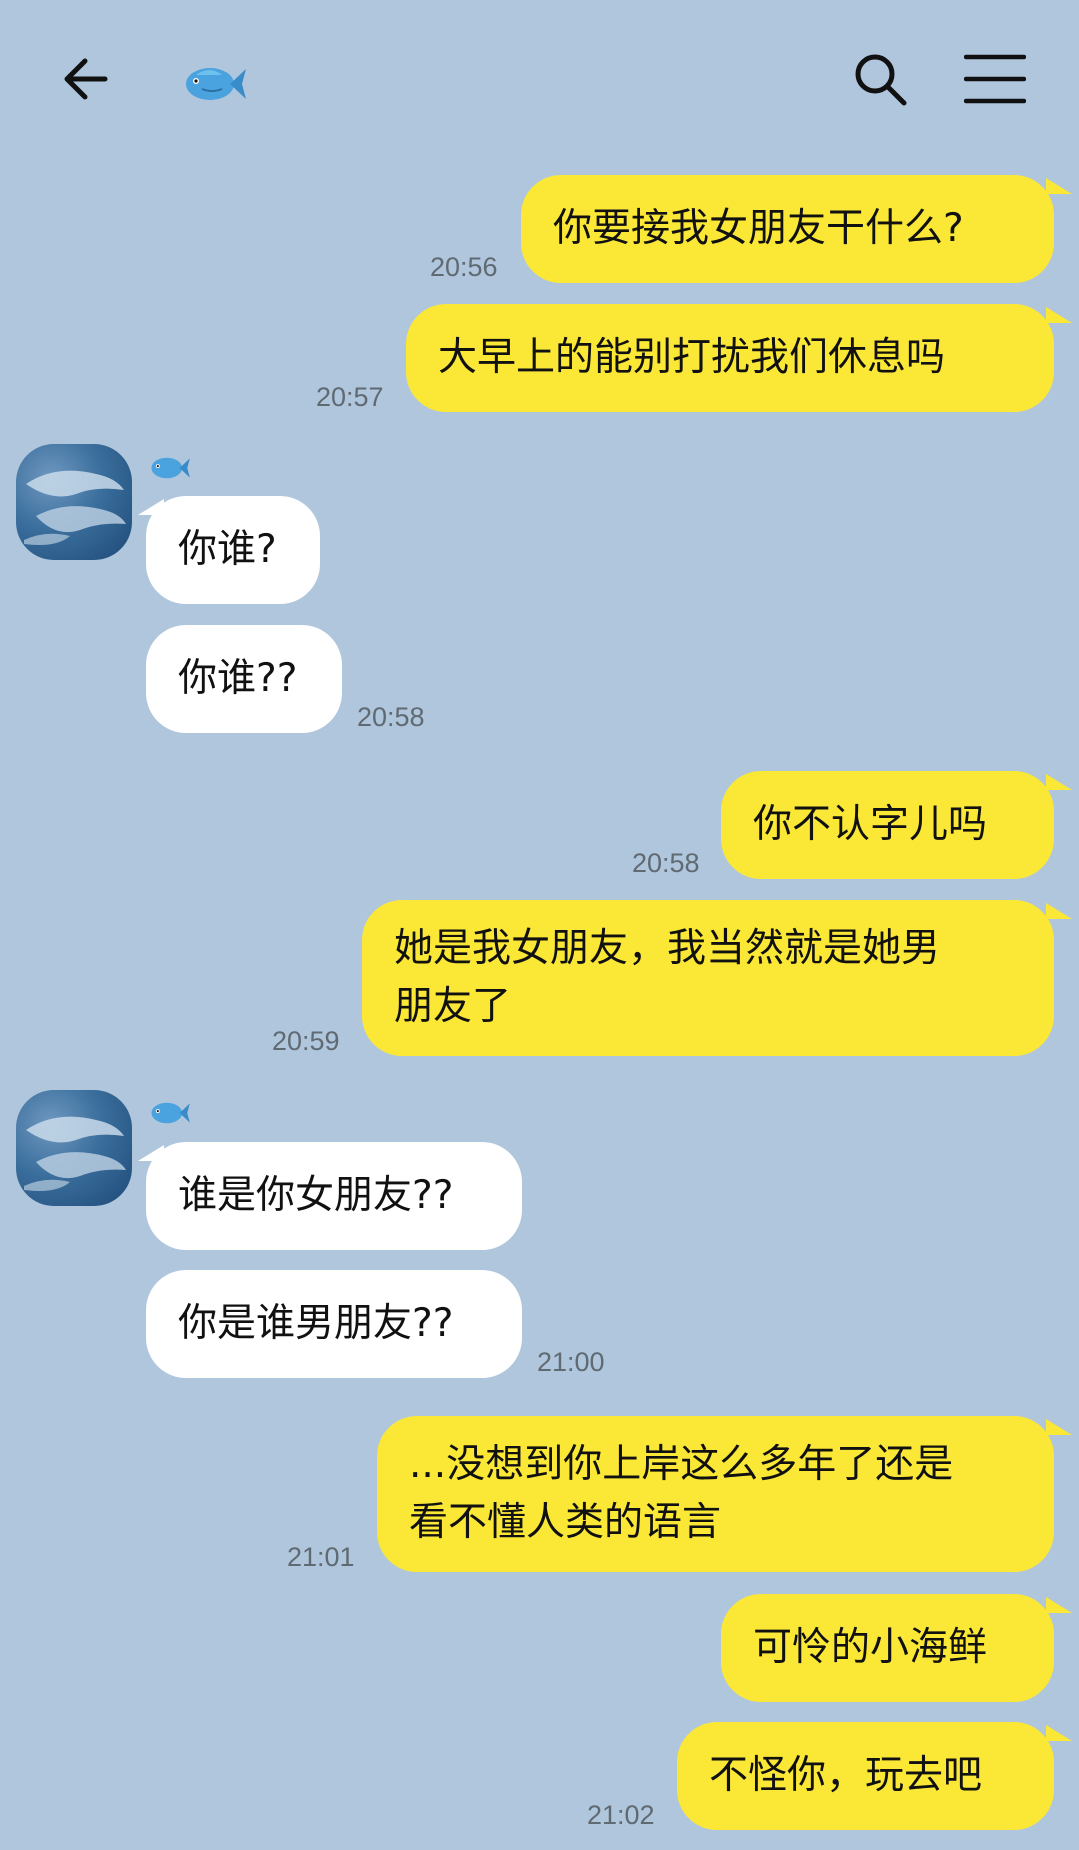 This screenshot has height=1850, width=1079. I want to click on message-text: 她是我女朋友，我当然就是她男 朋友了, so click(667, 977).